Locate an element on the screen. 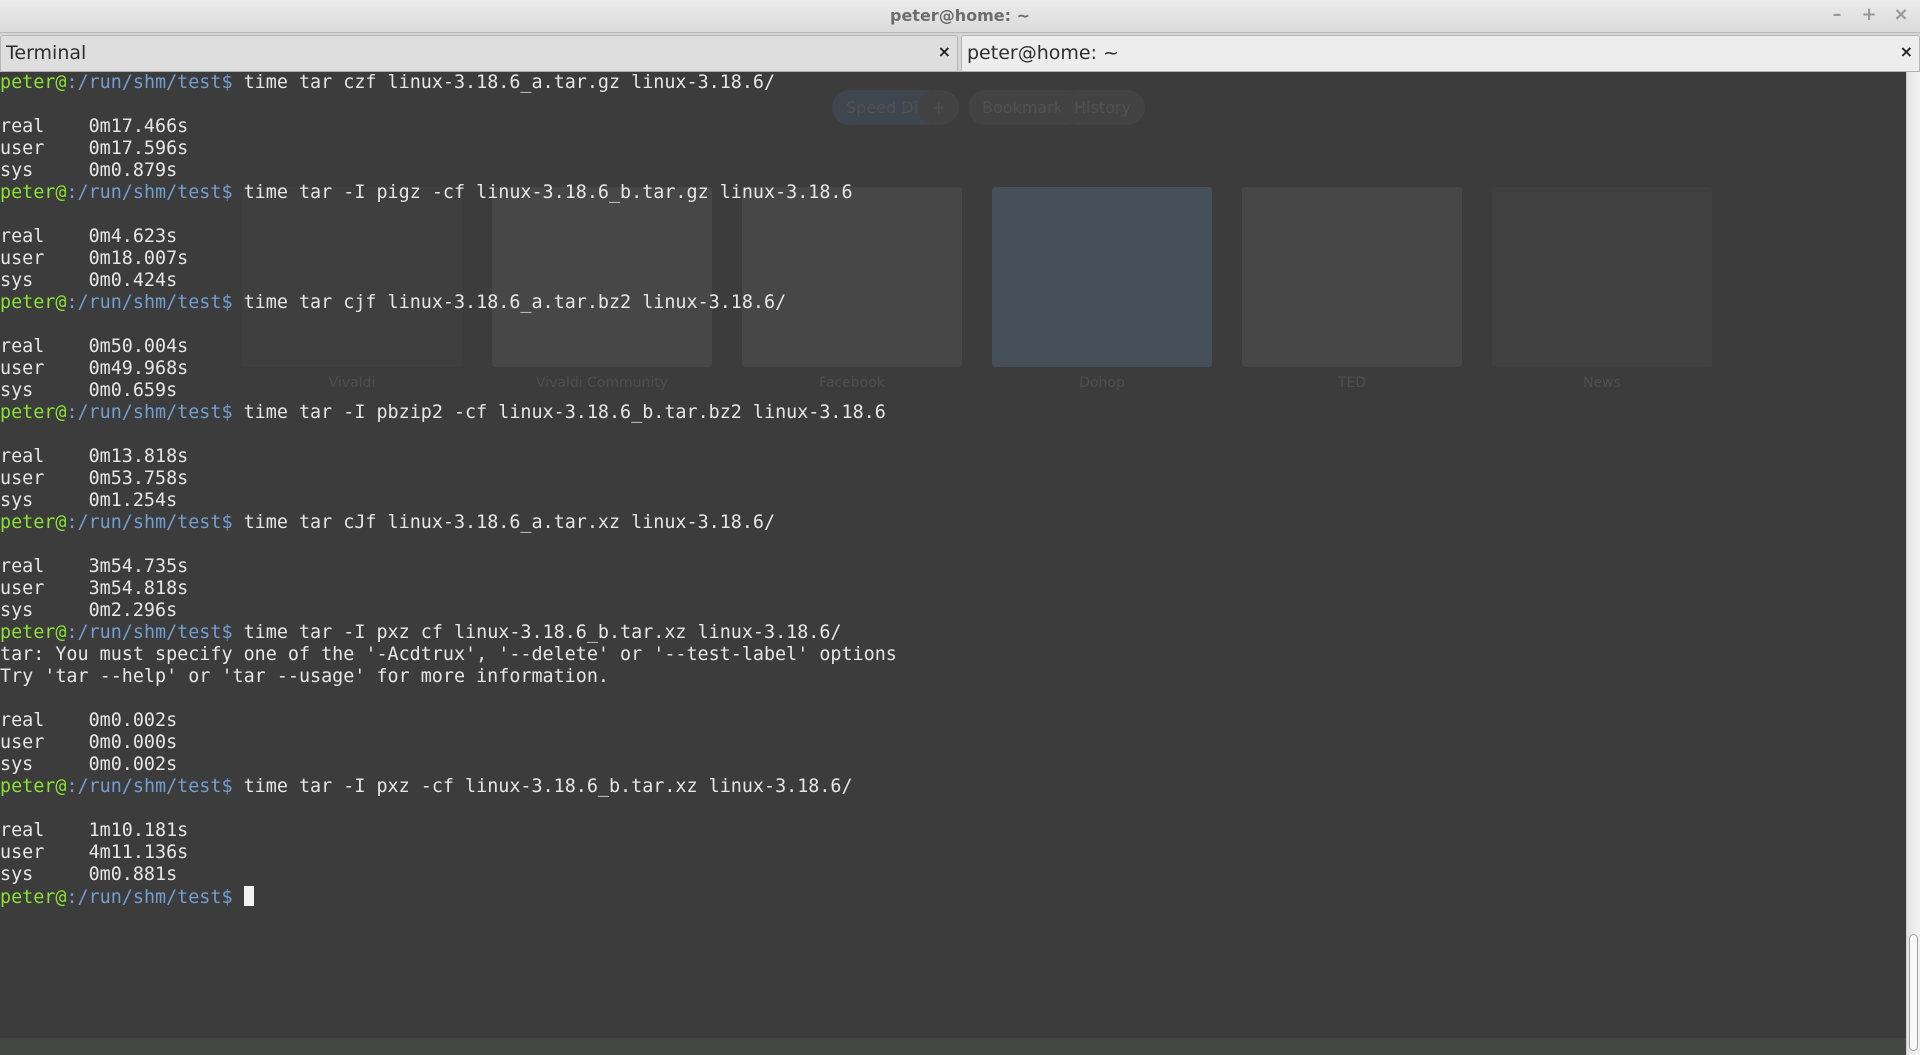 Image resolution: width=1920 pixels, height=1055 pixels. output-line: real 0m50.004s is located at coordinates (94, 346).